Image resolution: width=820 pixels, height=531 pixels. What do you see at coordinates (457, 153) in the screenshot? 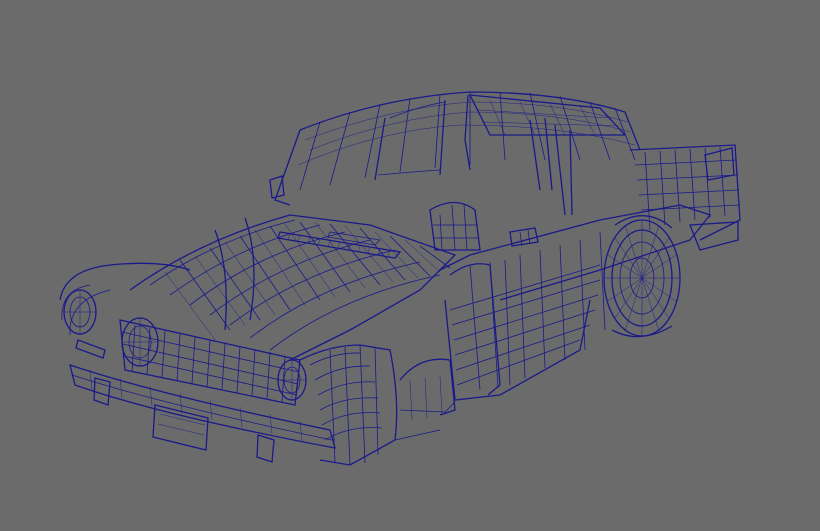
I see `roof-mesh` at bounding box center [457, 153].